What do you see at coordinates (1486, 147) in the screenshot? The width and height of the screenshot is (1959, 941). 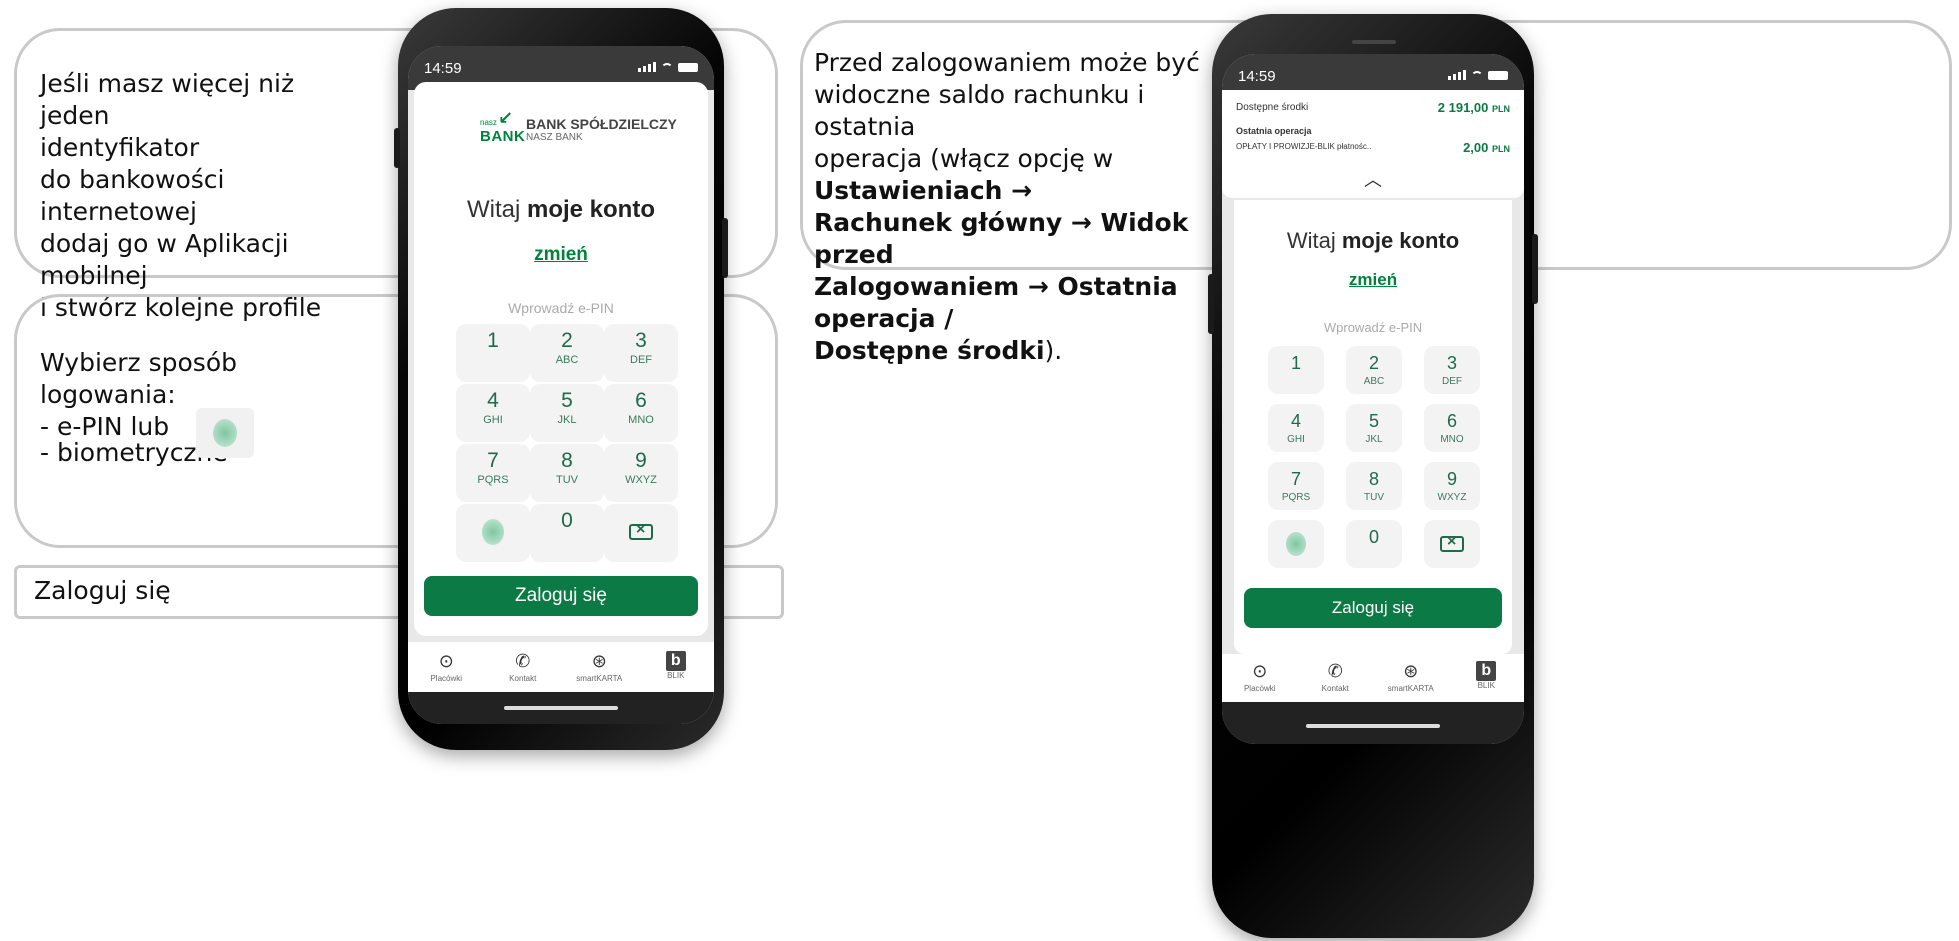 I see `last-op-value: 2,00 PLN` at bounding box center [1486, 147].